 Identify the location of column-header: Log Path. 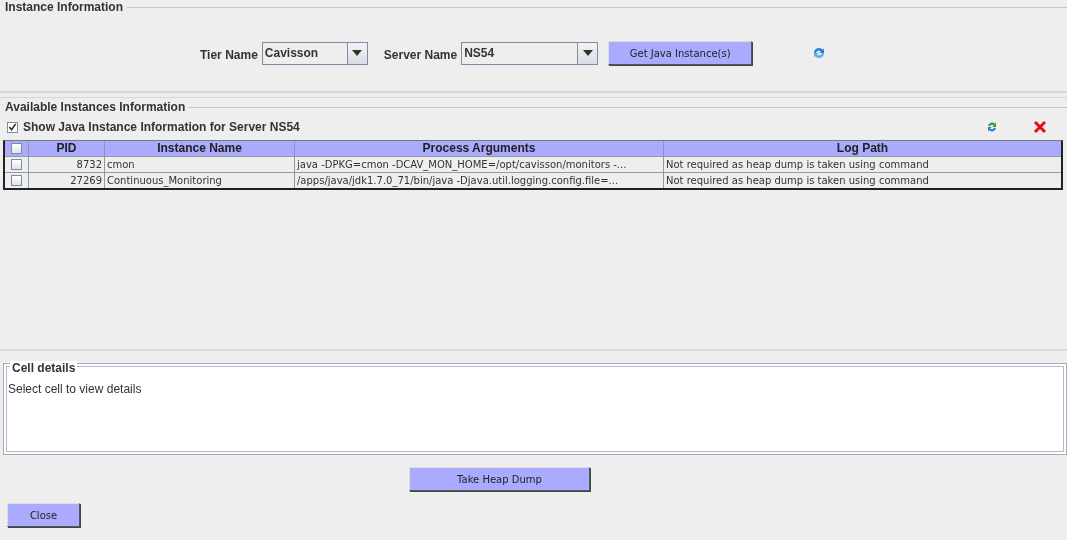
(862, 148).